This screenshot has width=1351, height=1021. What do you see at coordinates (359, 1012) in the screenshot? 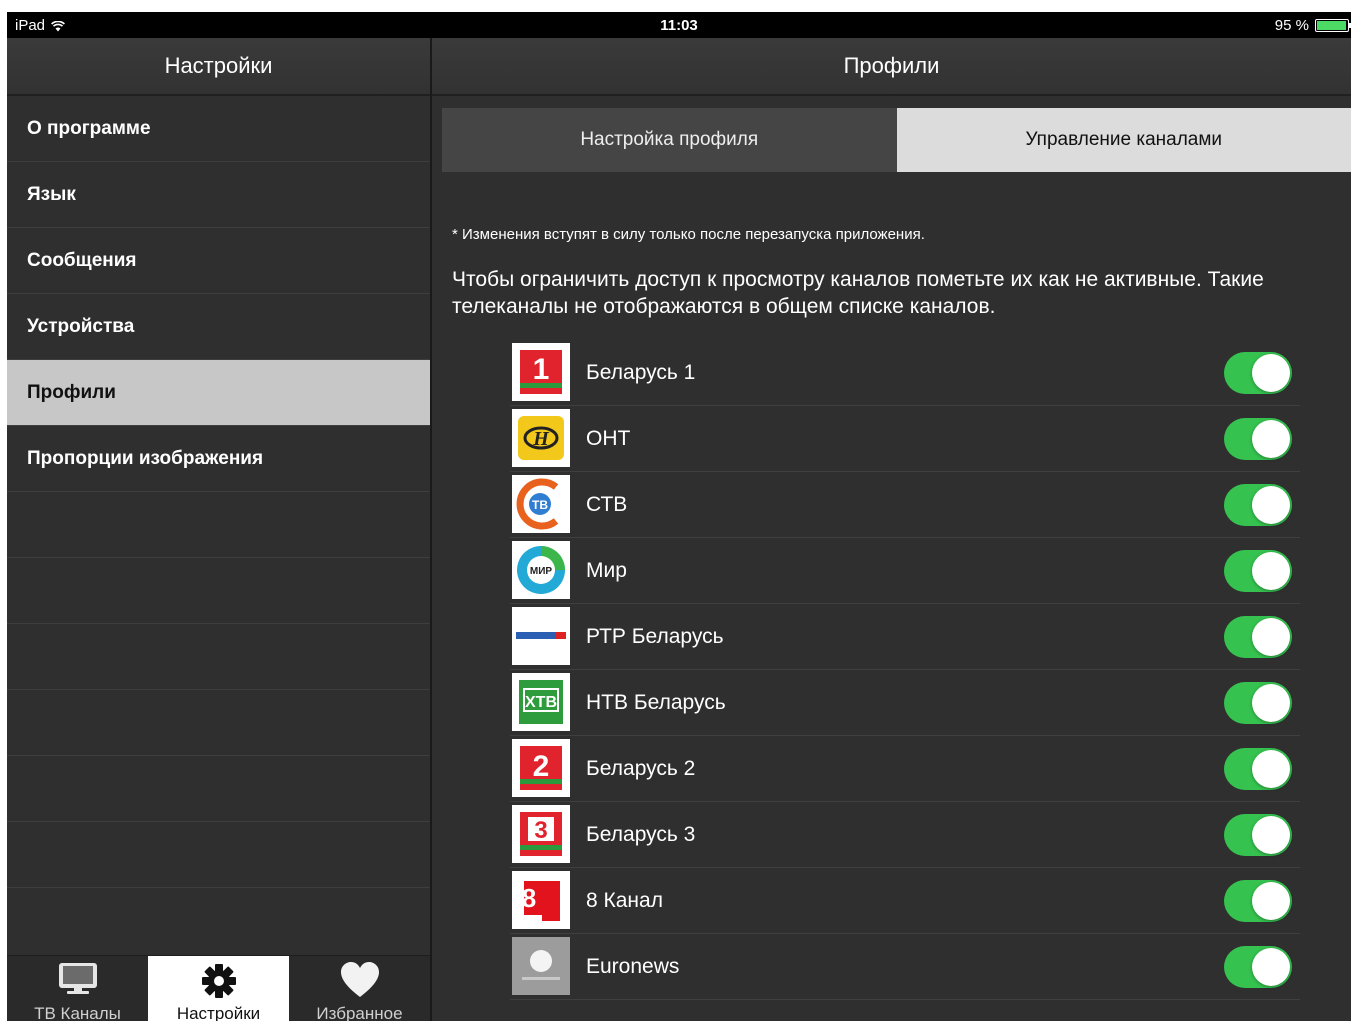
I see `tab-label: Избранное` at bounding box center [359, 1012].